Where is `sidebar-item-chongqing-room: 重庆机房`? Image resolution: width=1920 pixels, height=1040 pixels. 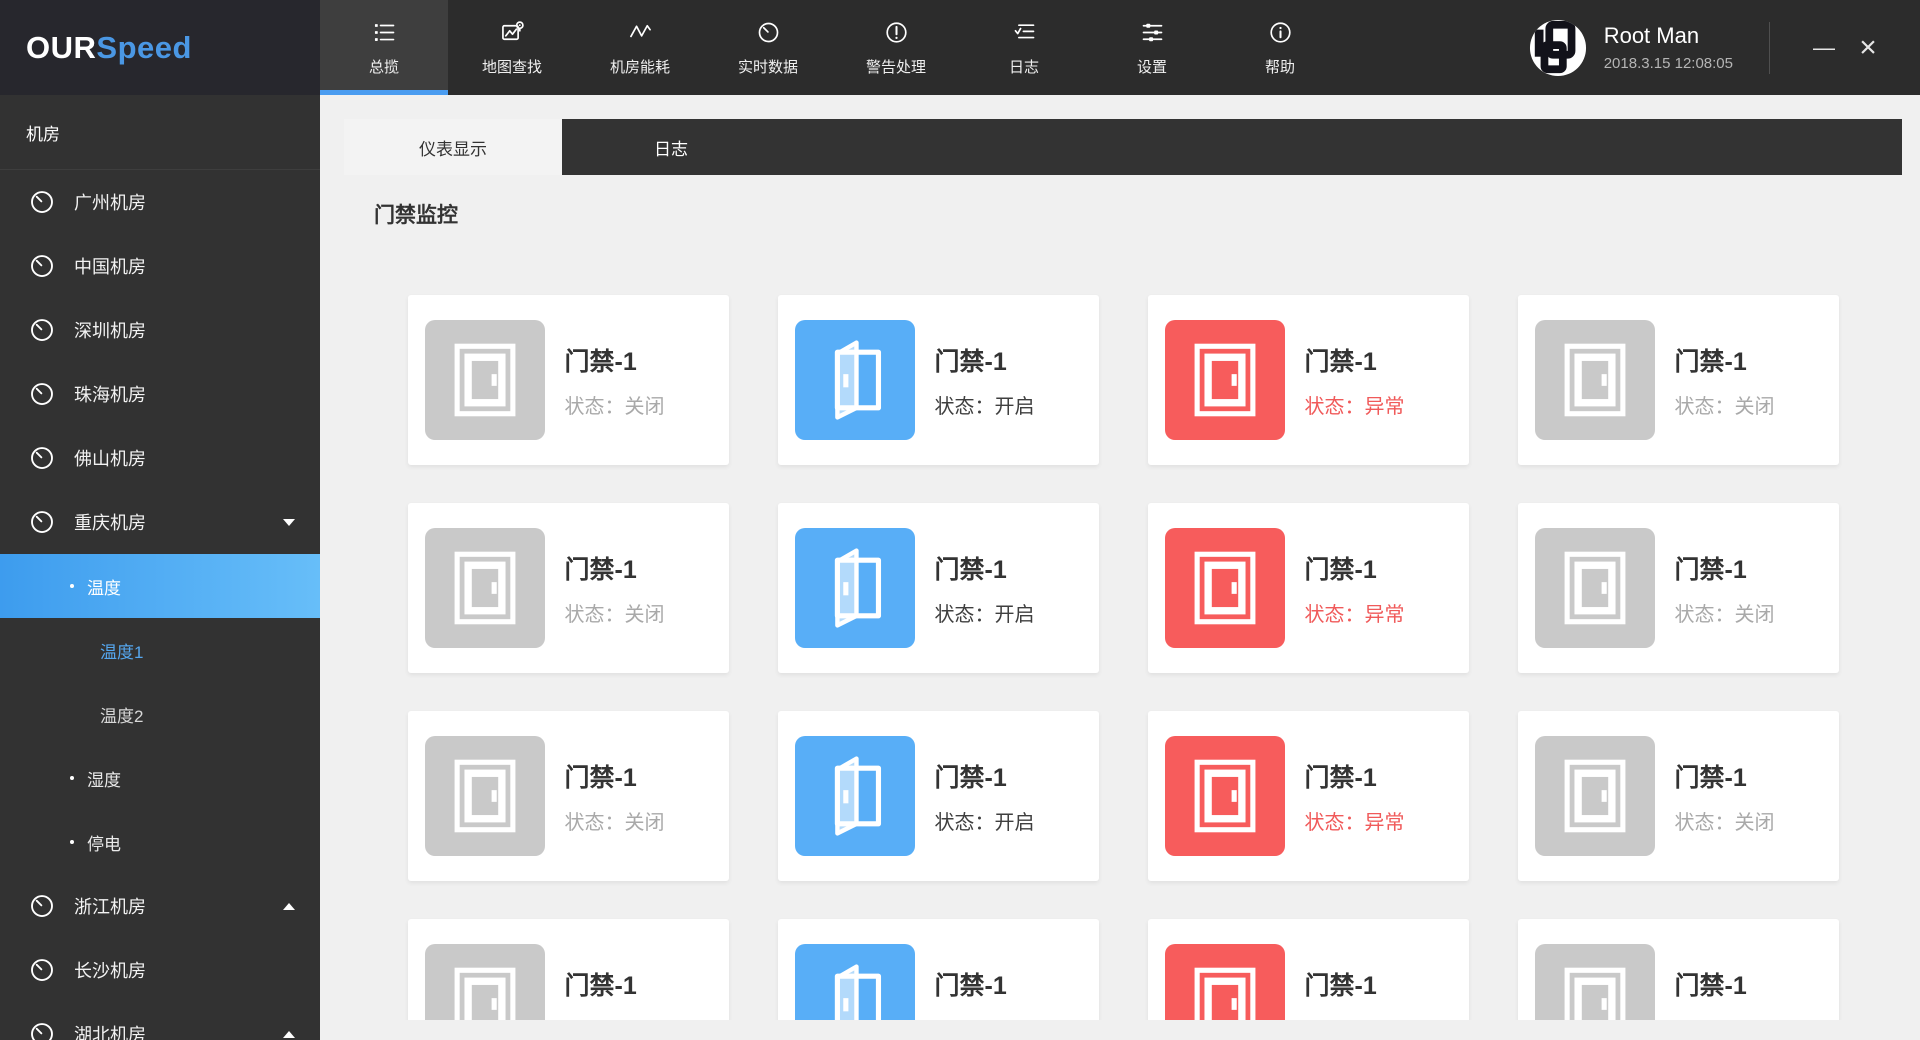 sidebar-item-chongqing-room: 重庆机房 is located at coordinates (160, 522).